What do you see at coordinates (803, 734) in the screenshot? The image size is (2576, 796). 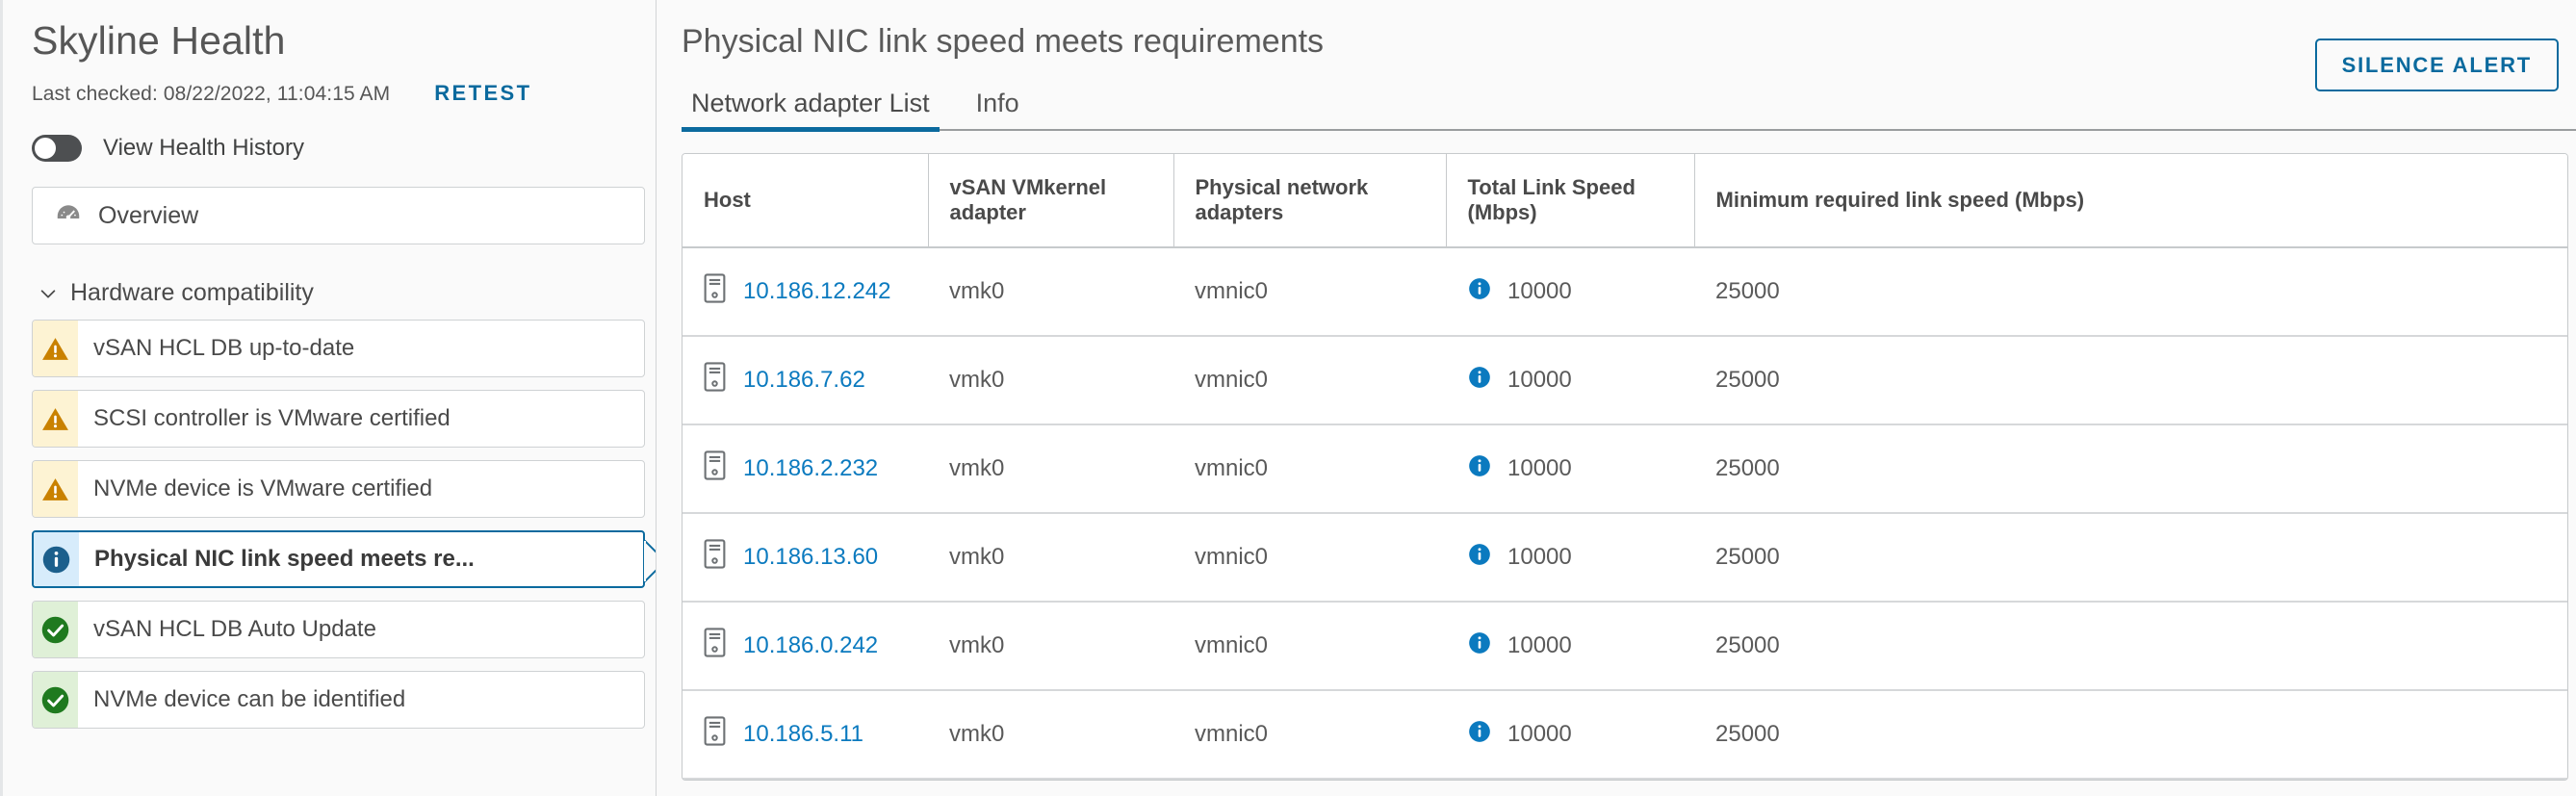 I see `host-link: 10.186.5.11` at bounding box center [803, 734].